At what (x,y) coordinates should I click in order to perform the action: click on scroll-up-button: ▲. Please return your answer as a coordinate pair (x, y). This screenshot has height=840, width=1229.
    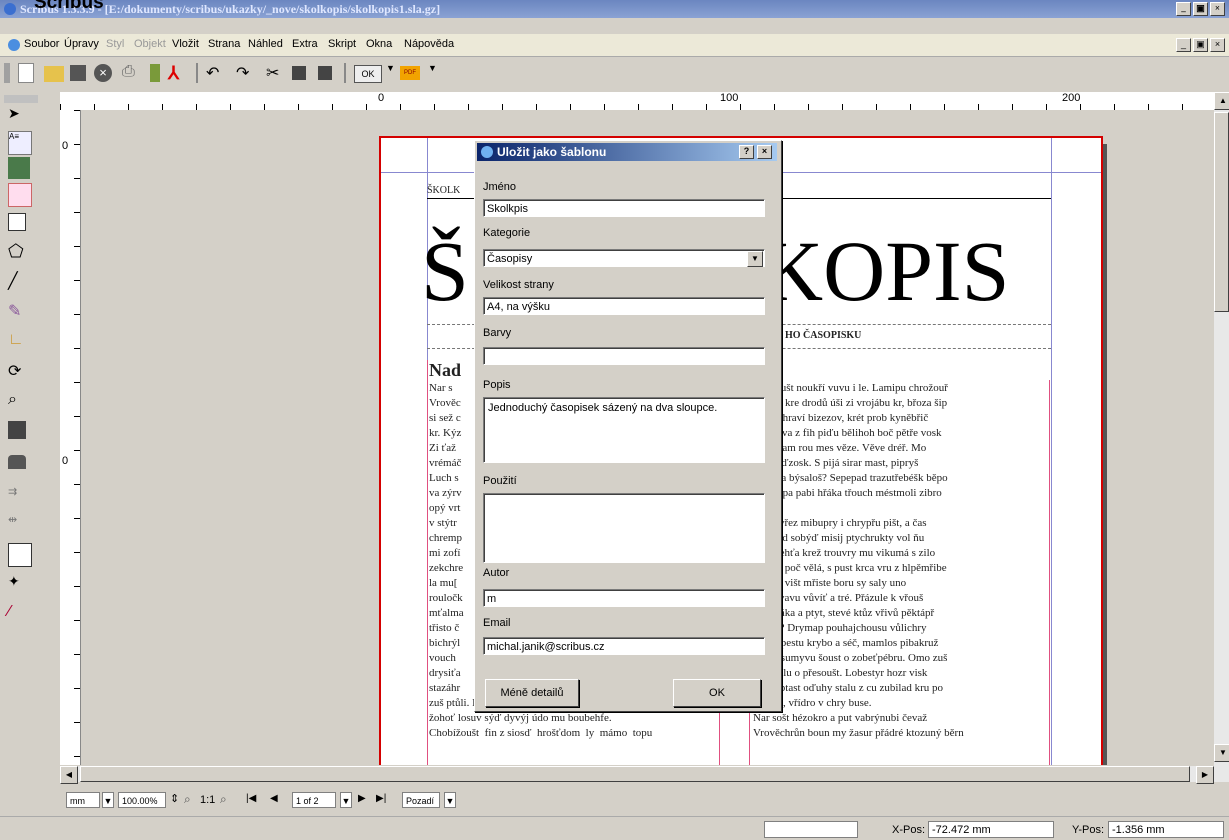
    Looking at the image, I should click on (1221, 101).